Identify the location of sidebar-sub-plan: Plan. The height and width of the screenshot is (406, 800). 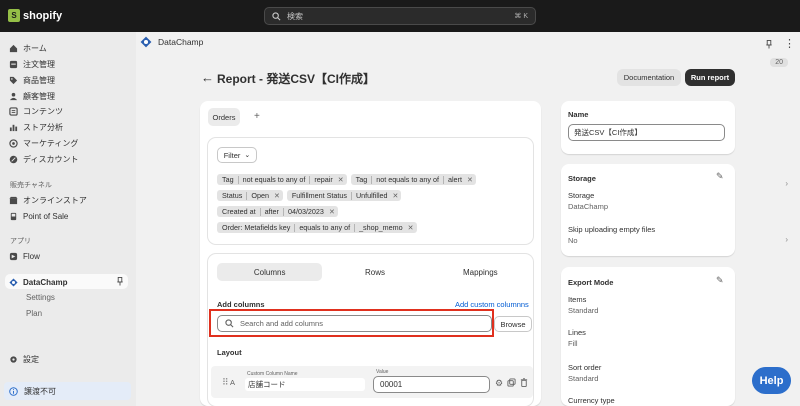
(34, 313).